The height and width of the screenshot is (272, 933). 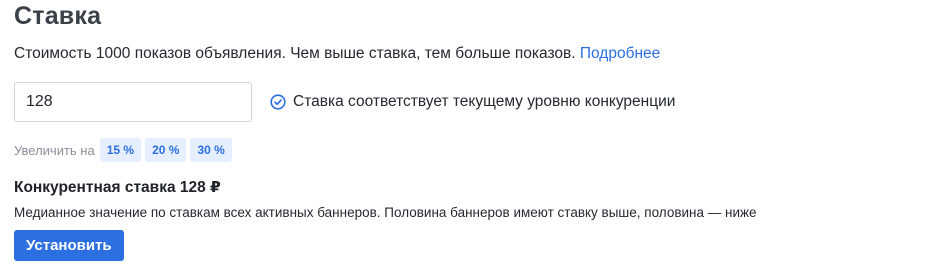 I want to click on check-circle-icon, so click(x=278, y=102).